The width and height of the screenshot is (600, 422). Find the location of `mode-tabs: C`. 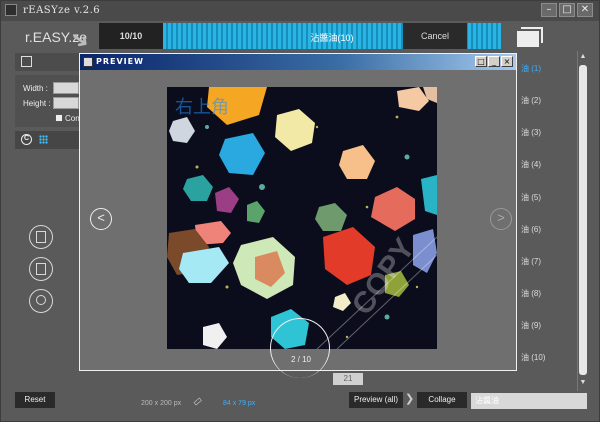

mode-tabs: C is located at coordinates (47, 140).